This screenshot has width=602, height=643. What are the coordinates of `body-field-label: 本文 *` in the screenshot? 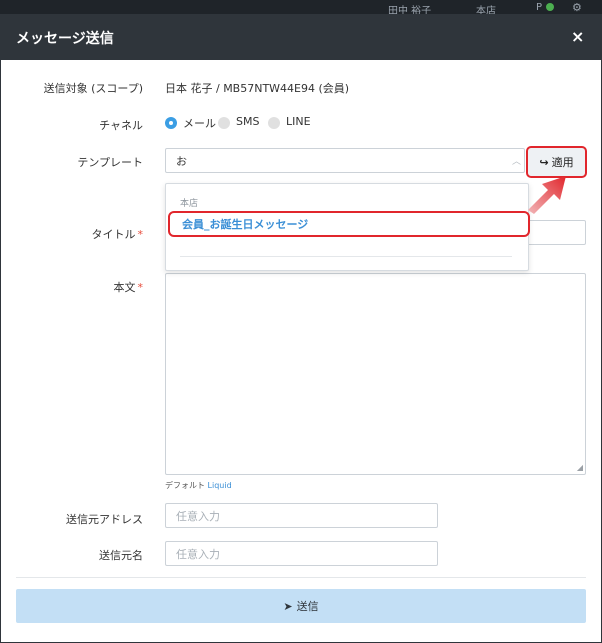 It's located at (128, 287).